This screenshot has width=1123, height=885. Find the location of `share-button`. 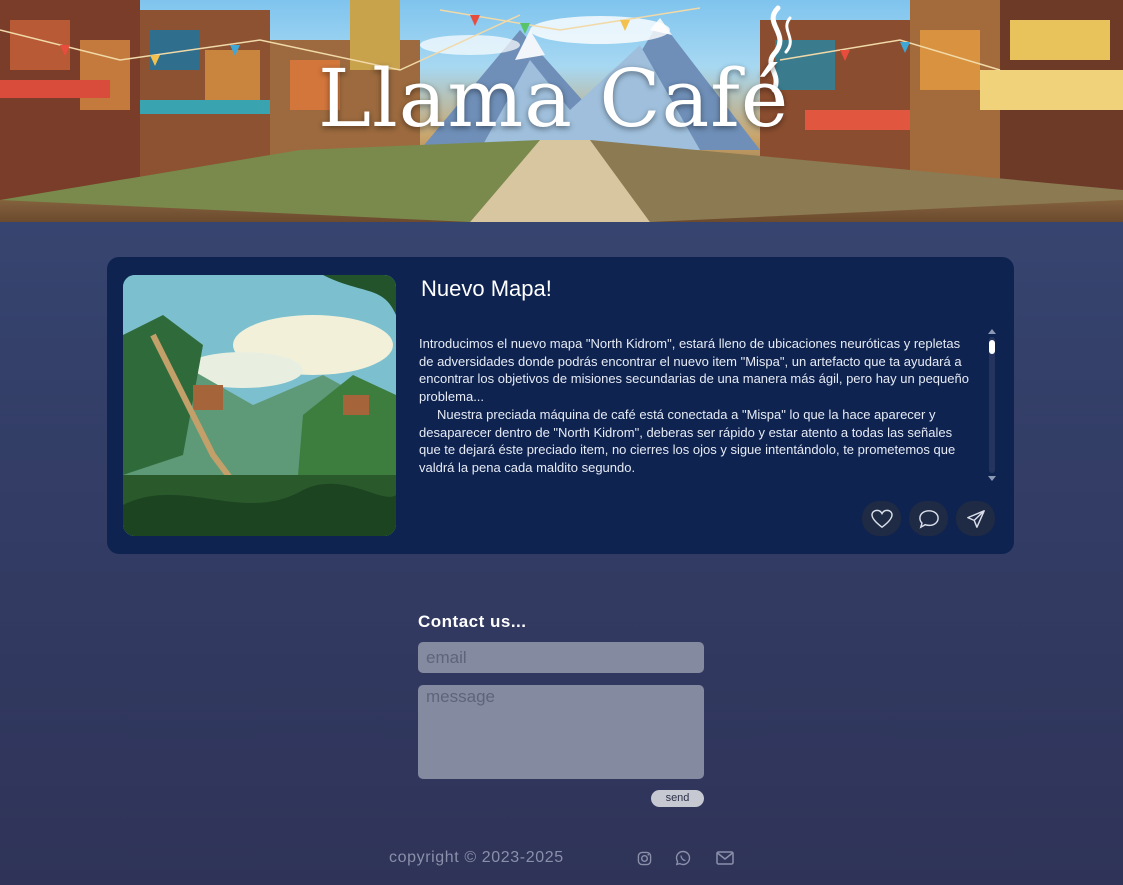

share-button is located at coordinates (975, 518).